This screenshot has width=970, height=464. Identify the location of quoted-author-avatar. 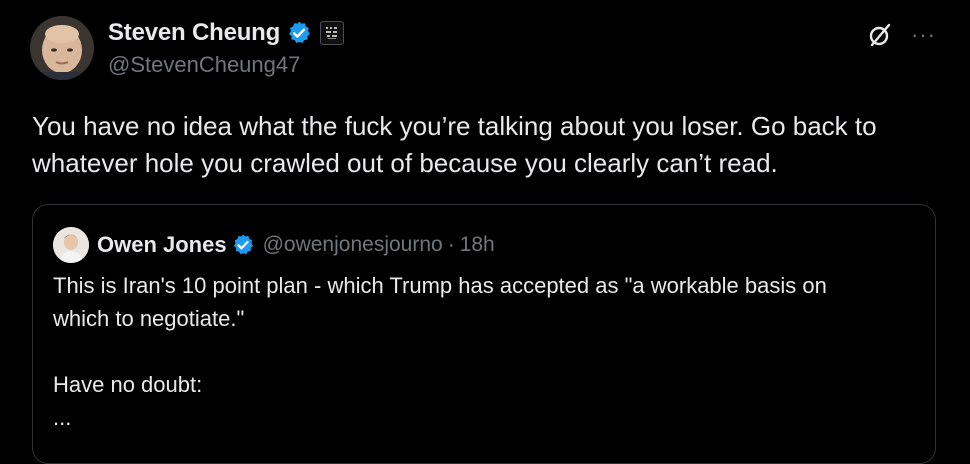
(71, 245).